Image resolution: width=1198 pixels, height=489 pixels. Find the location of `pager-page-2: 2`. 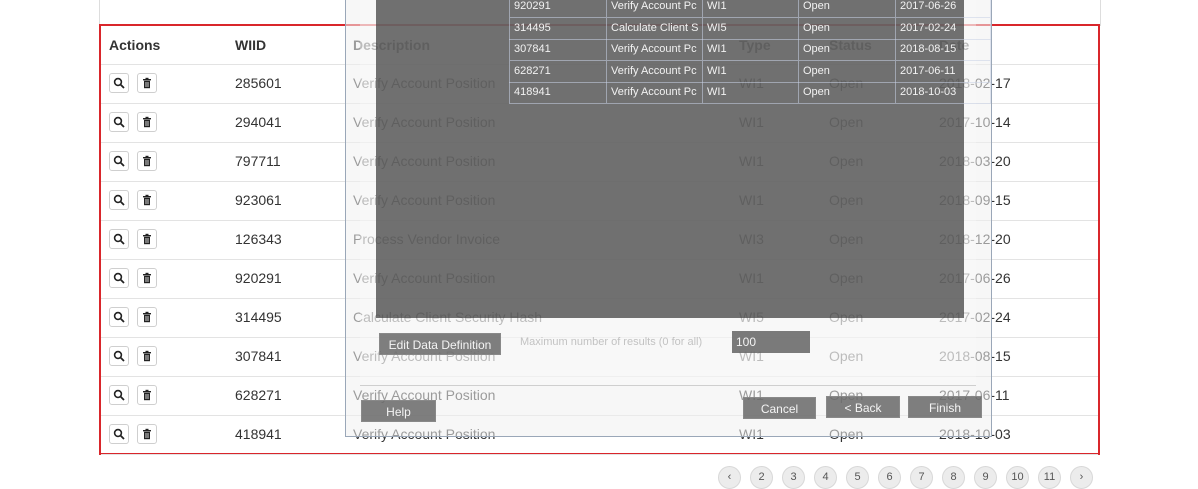

pager-page-2: 2 is located at coordinates (761, 477).